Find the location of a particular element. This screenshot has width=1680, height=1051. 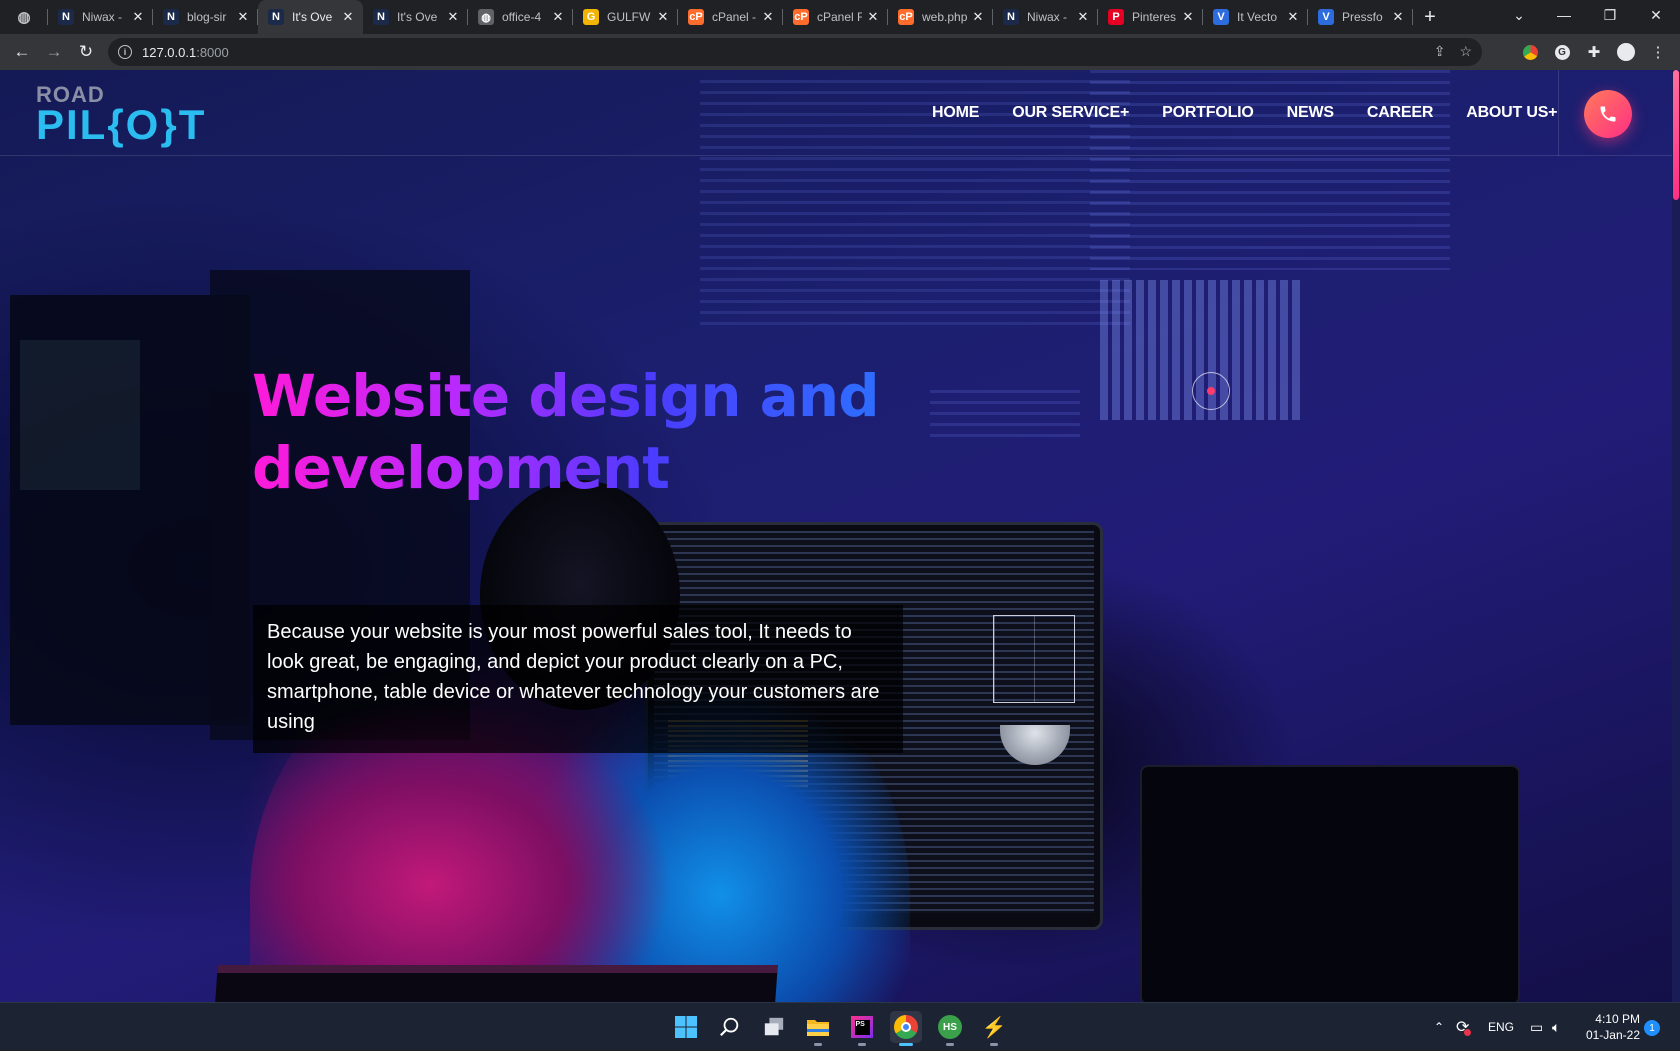

system-clock: 4:10 PM 01-Jan-22 is located at coordinates (1611, 1027).